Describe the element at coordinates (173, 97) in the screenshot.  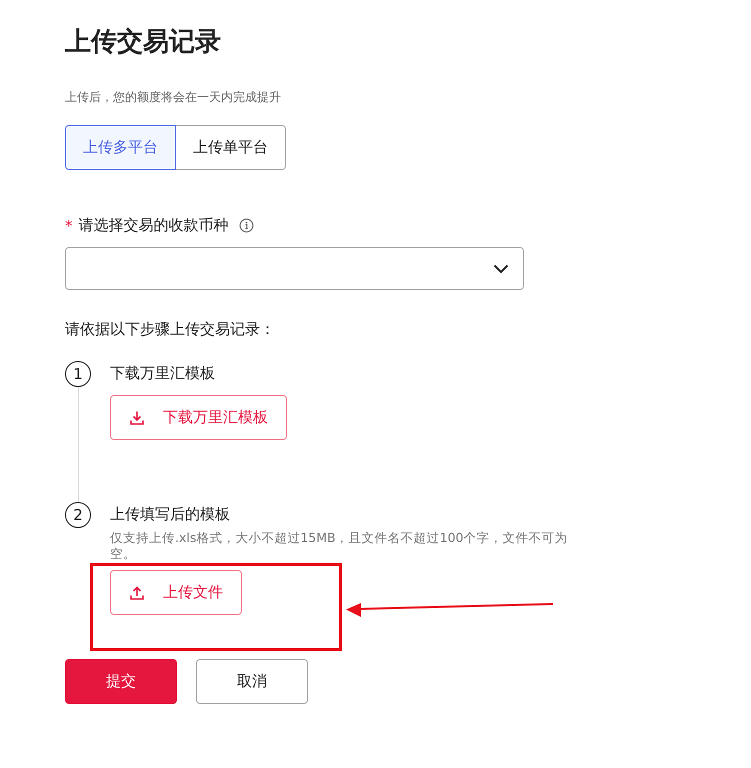
I see `subtitle: 上传后，您的额度将会在一天内完成提升` at that location.